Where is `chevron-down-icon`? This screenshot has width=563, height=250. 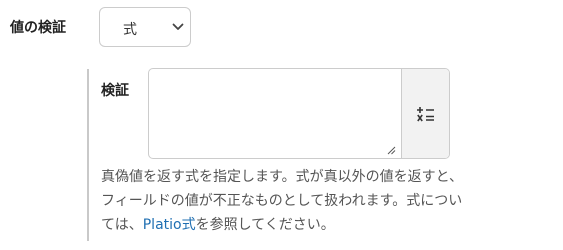
chevron-down-icon is located at coordinates (178, 26).